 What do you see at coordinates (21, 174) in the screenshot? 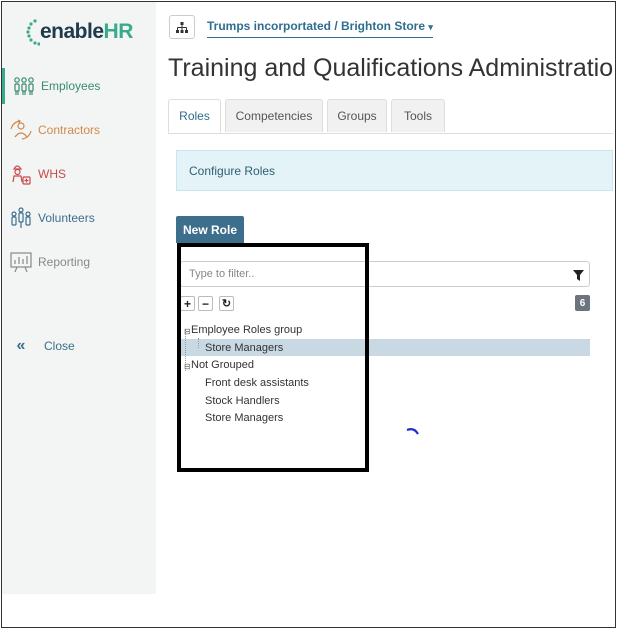
I see `whs-icon` at bounding box center [21, 174].